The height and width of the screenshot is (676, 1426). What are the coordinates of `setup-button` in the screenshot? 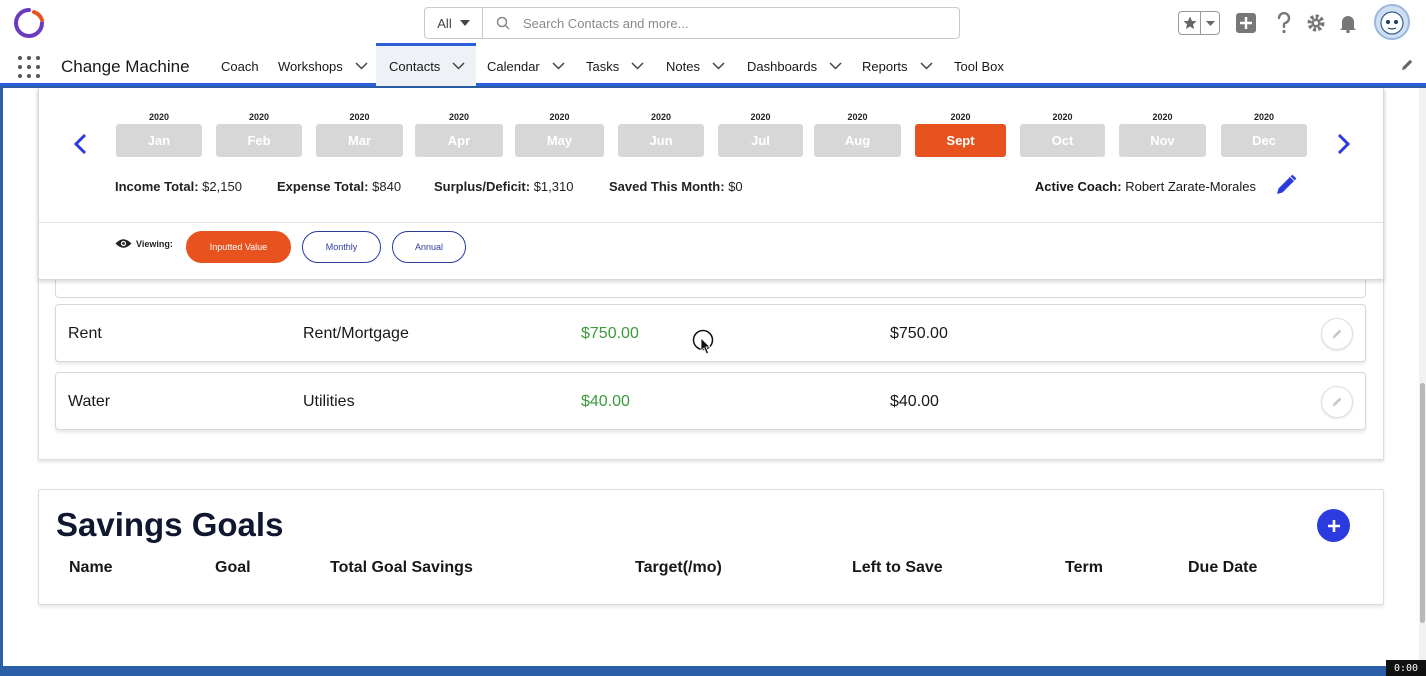 It's located at (1316, 23).